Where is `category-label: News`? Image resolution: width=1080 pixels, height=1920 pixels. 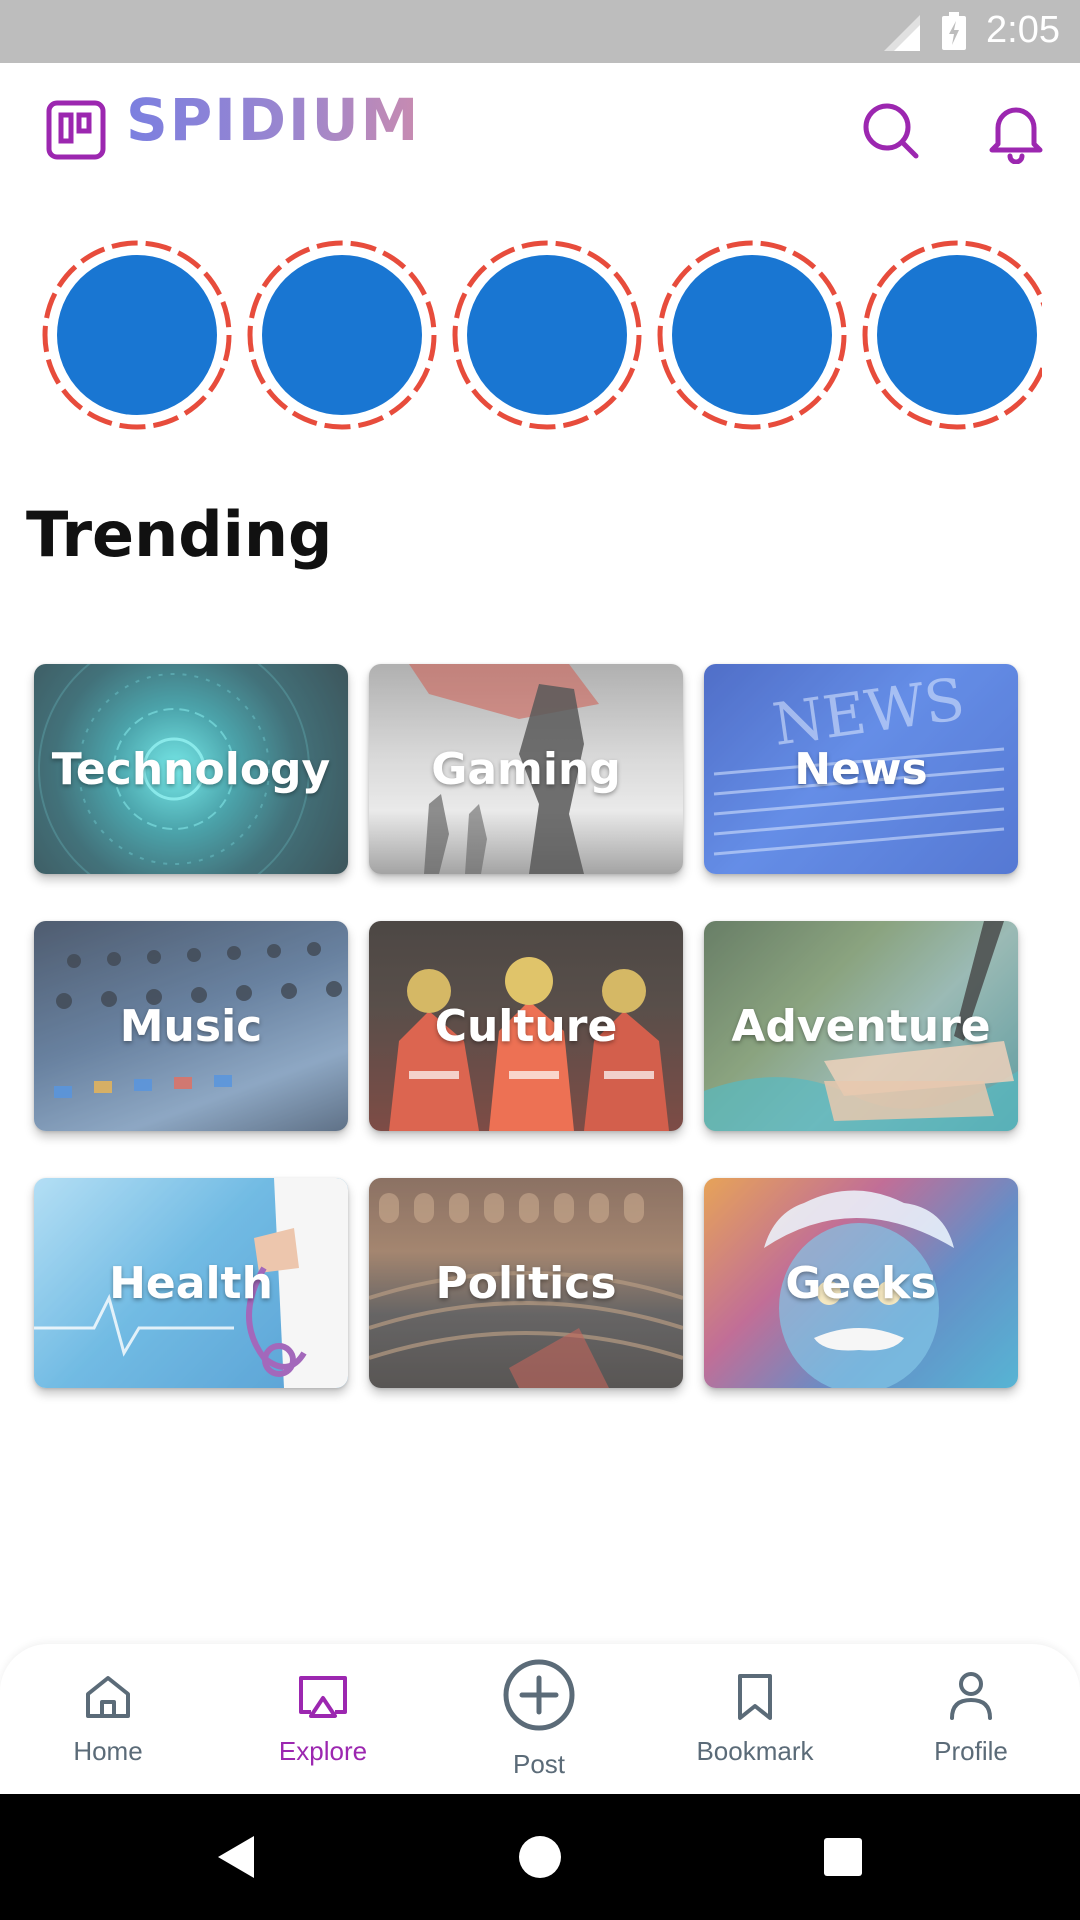
category-label: News is located at coordinates (861, 769).